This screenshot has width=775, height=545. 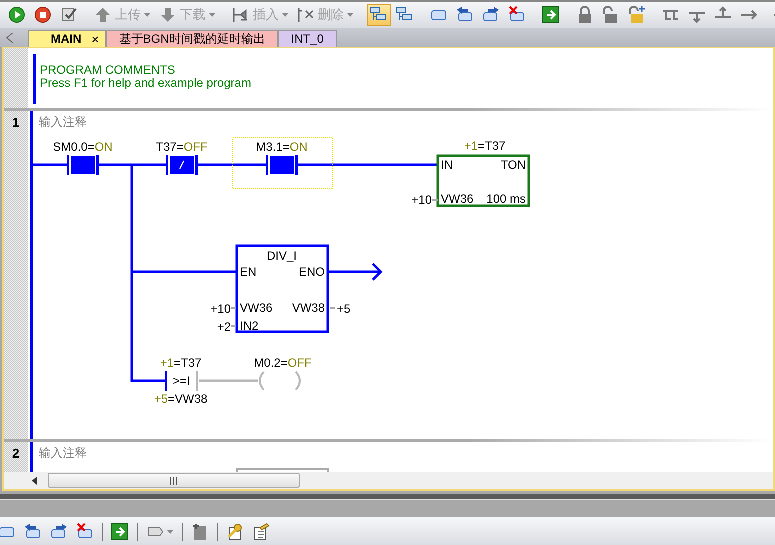 I want to click on time-base: 100 ms, so click(x=506, y=199).